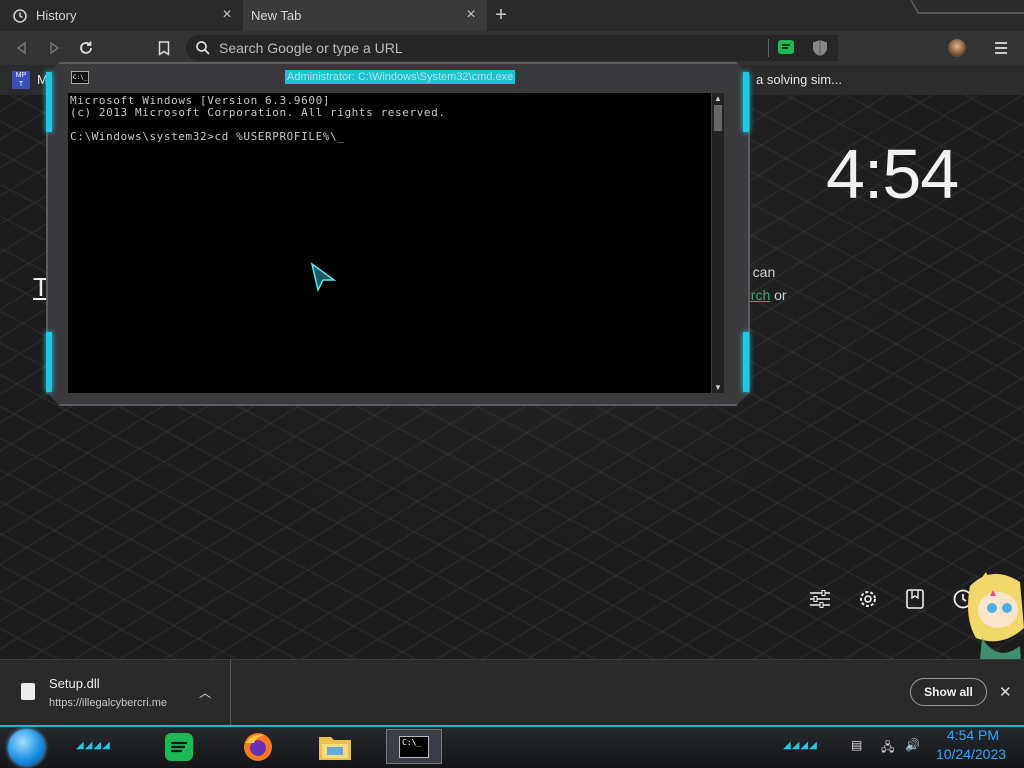 The image size is (1024, 768). What do you see at coordinates (718, 118) in the screenshot?
I see `scroll-thumb` at bounding box center [718, 118].